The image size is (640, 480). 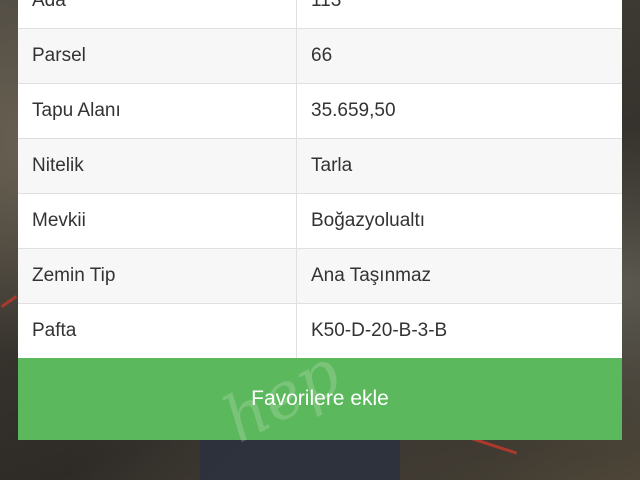 What do you see at coordinates (300, 460) in the screenshot?
I see `map-water-area` at bounding box center [300, 460].